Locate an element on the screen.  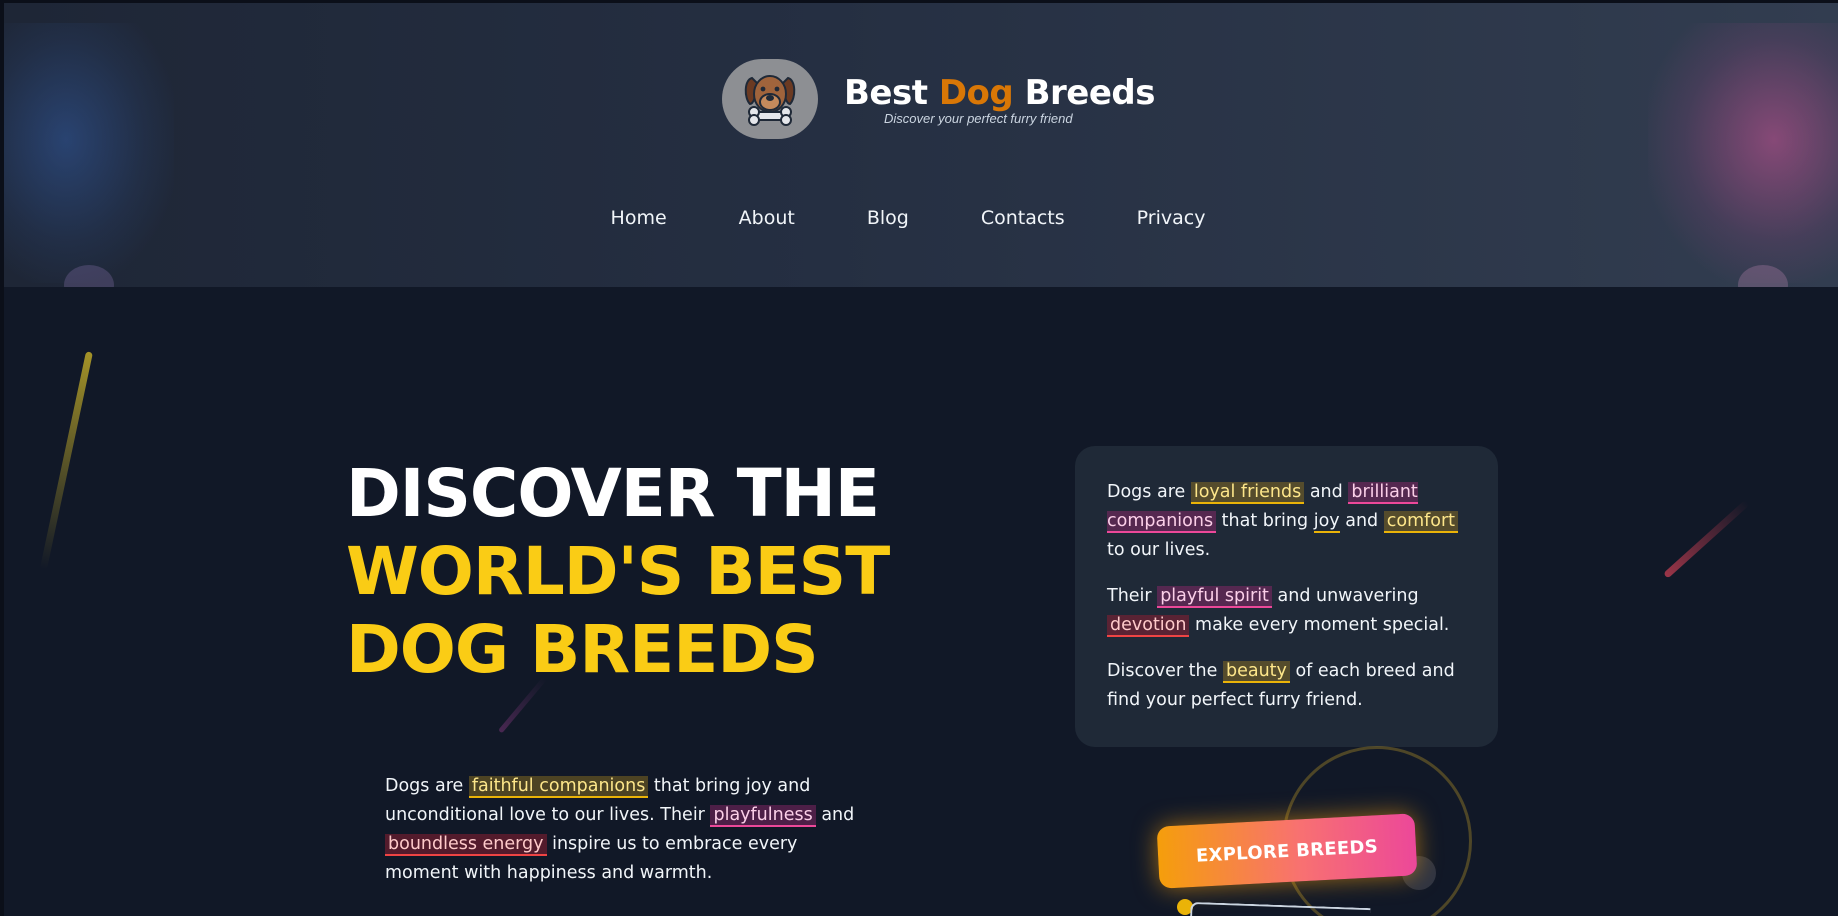
nav-blog: Blog is located at coordinates (888, 218).